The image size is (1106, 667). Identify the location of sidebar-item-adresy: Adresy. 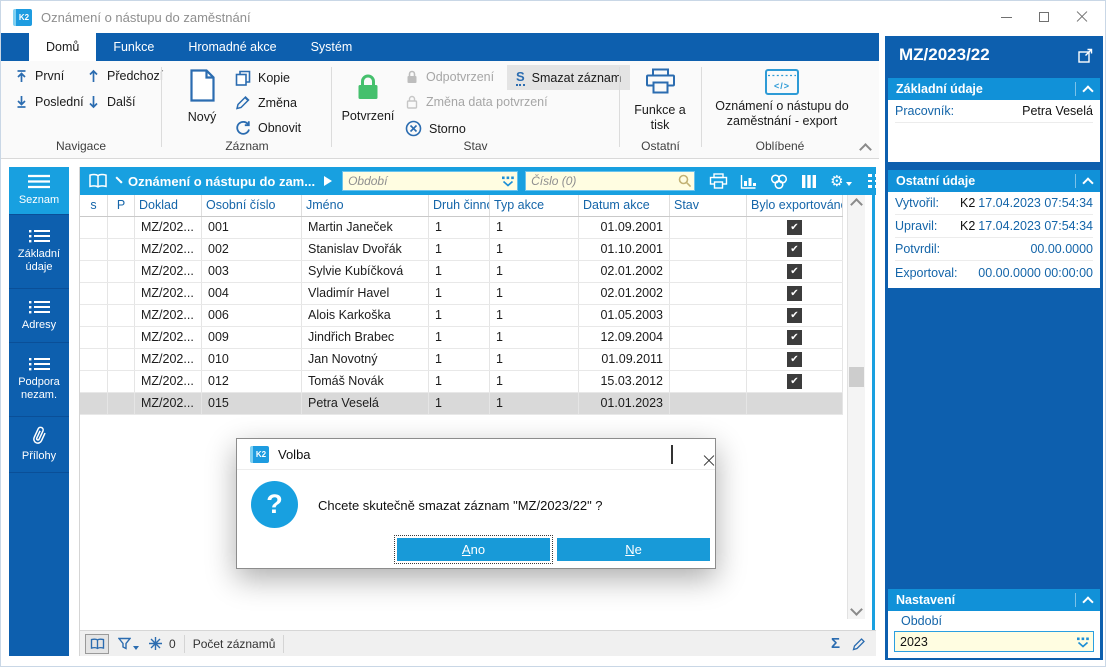
(39, 316).